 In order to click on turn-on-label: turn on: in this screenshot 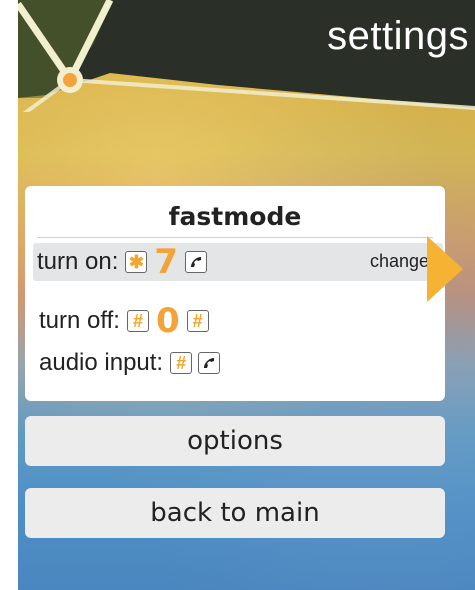, I will do `click(78, 261)`.